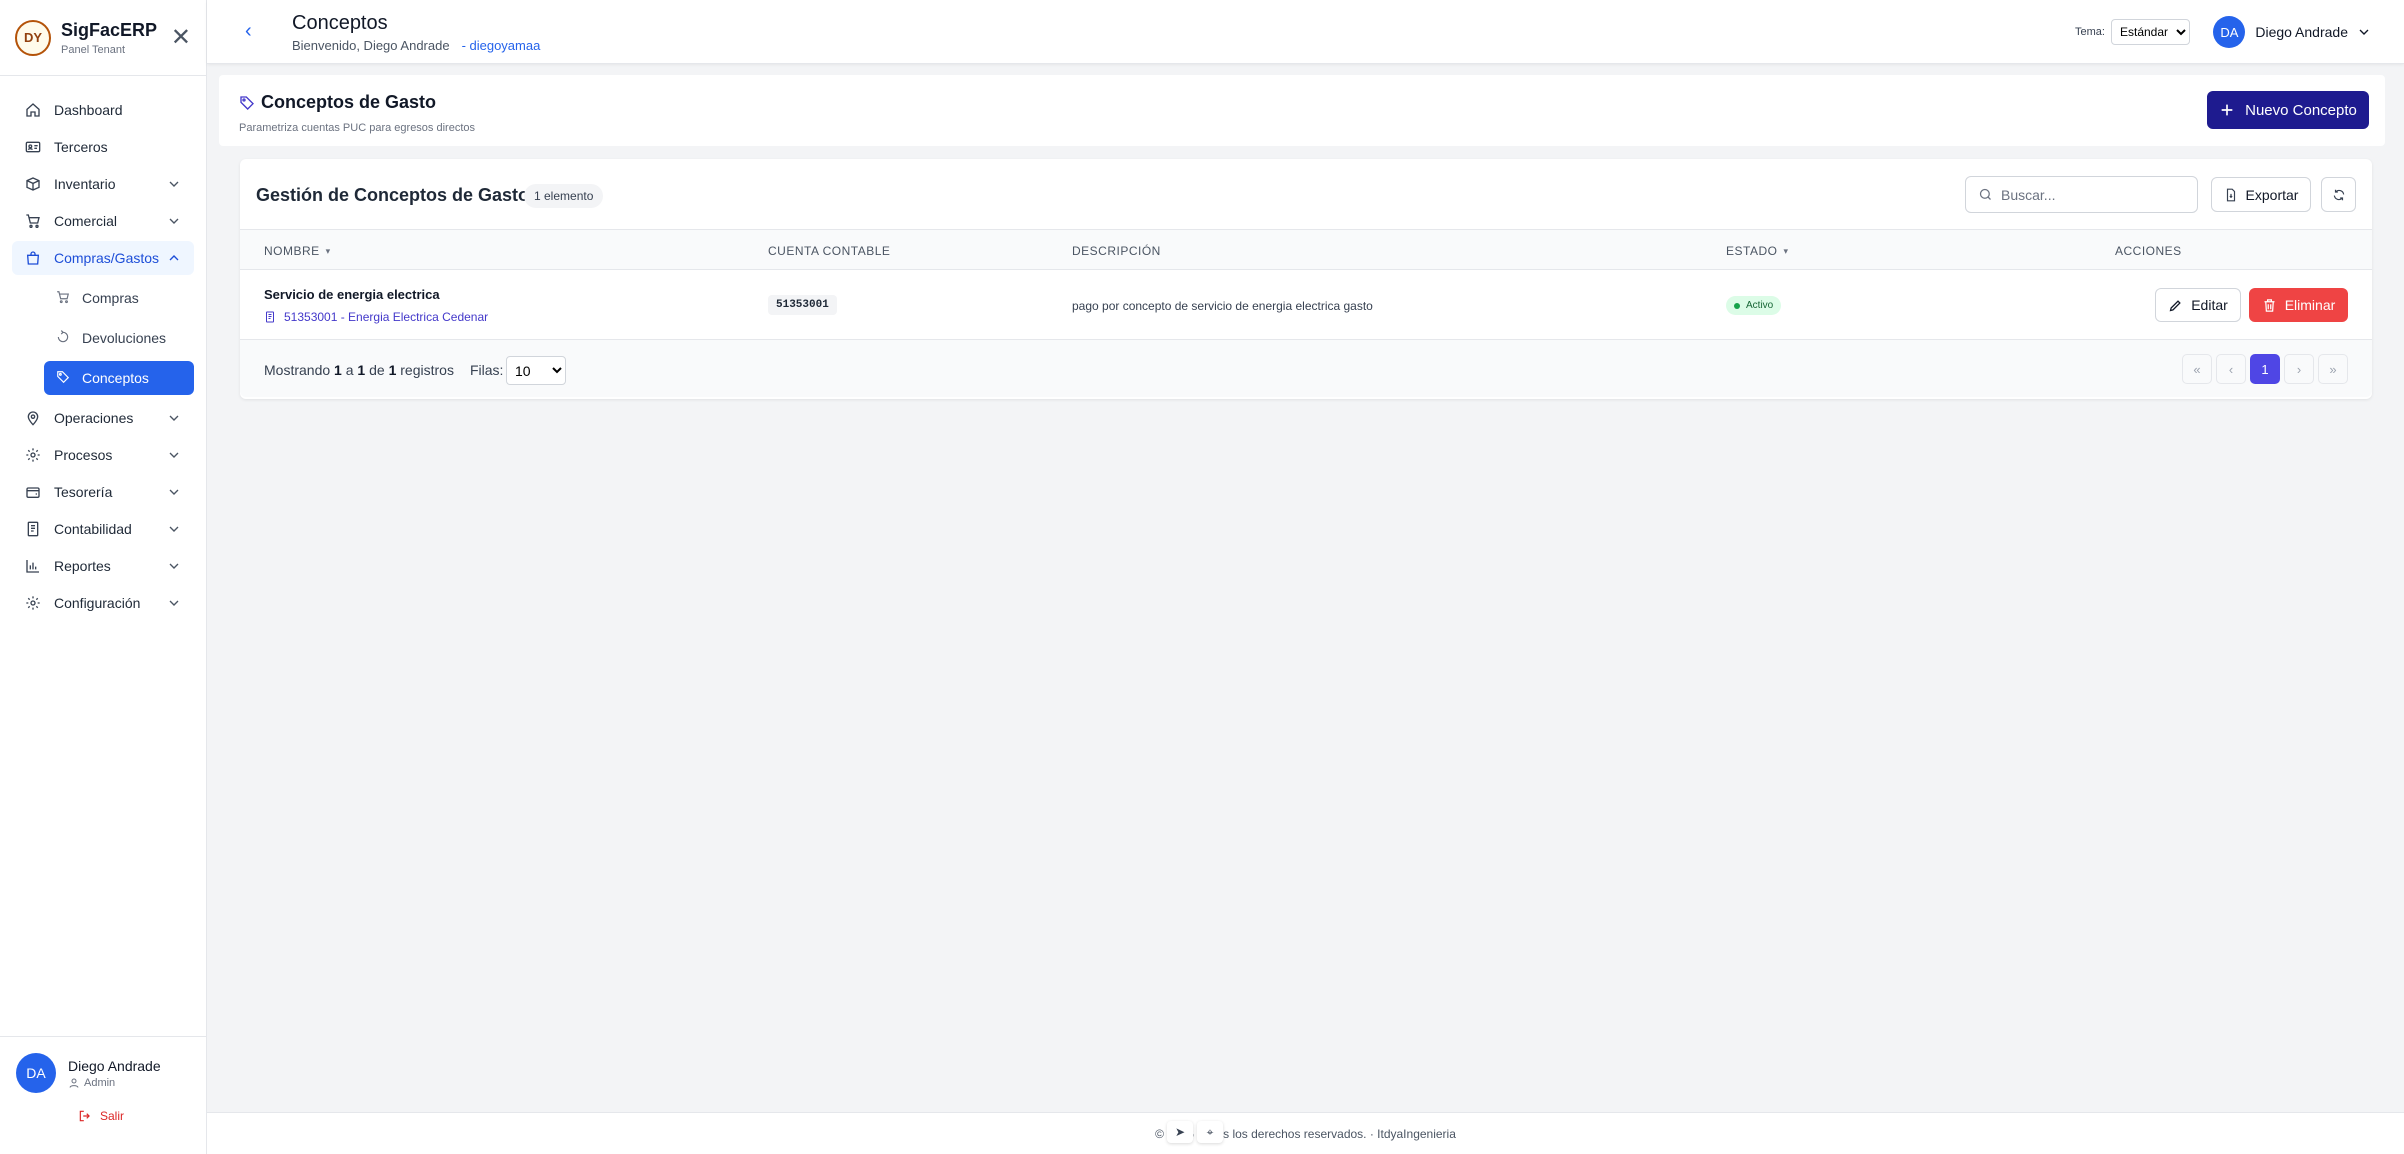 The image size is (2404, 1154). What do you see at coordinates (119, 338) in the screenshot?
I see `sidebar-subitem-devoluciones: Devoluciones` at bounding box center [119, 338].